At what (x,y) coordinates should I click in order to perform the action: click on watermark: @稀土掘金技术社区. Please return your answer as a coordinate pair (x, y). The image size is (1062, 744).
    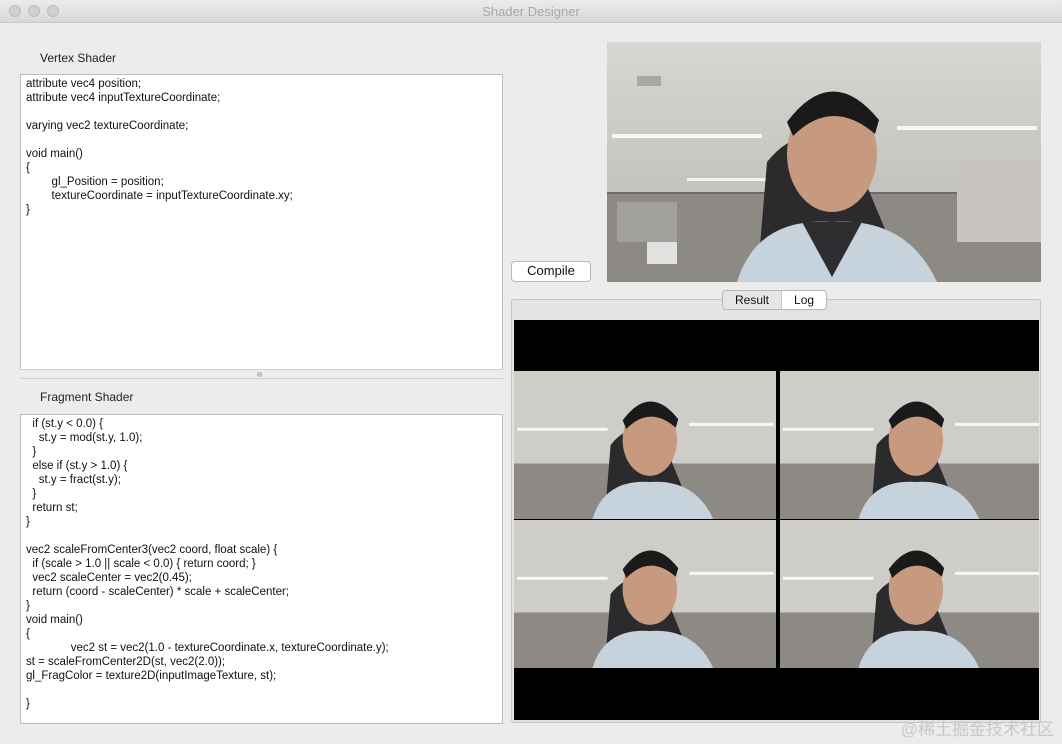
    Looking at the image, I should click on (977, 729).